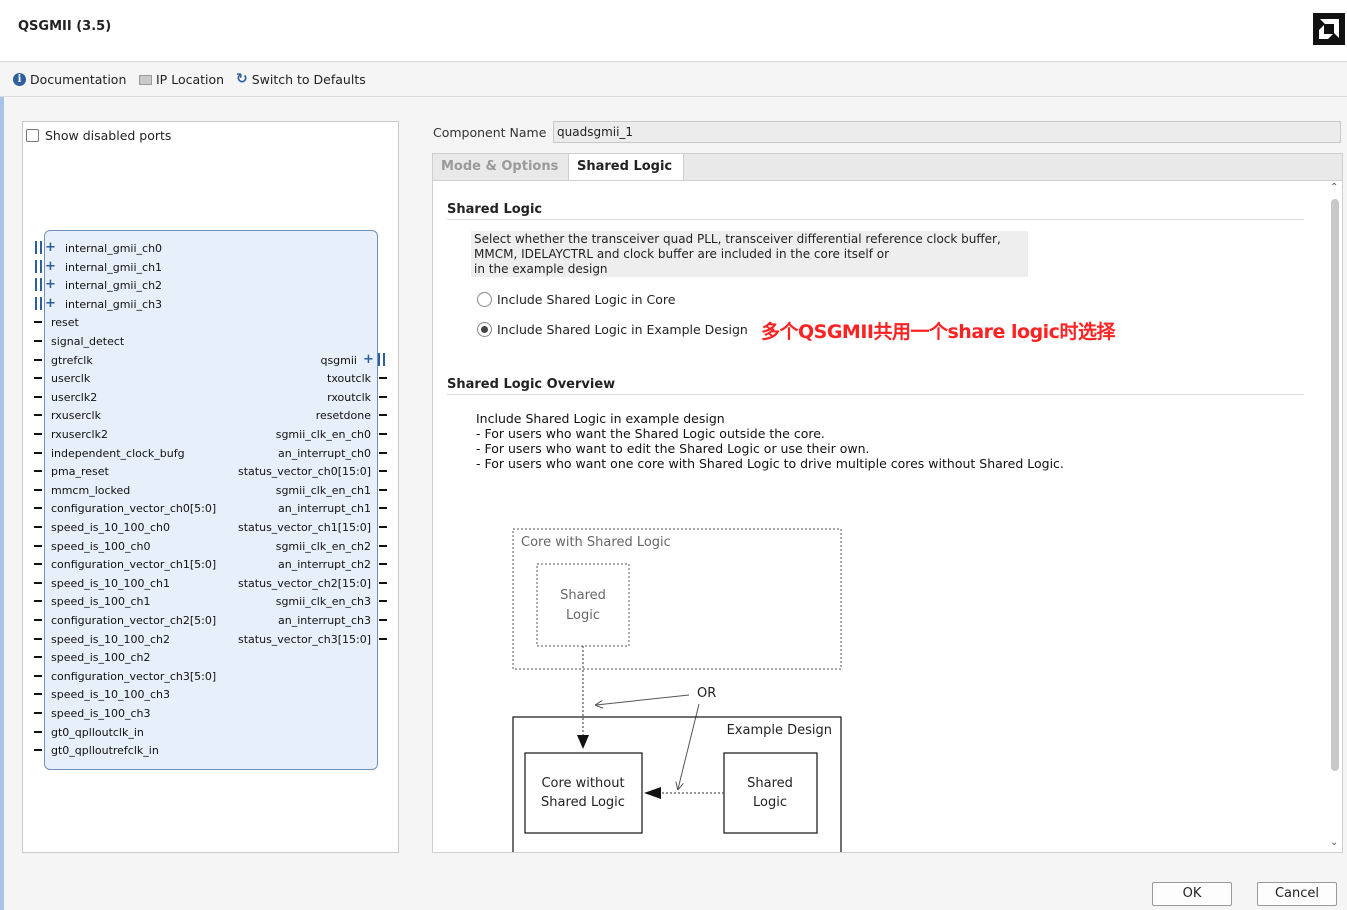 The height and width of the screenshot is (910, 1347). Describe the element at coordinates (114, 304) in the screenshot. I see `bus-port-label: internal_gmii_ch3` at that location.